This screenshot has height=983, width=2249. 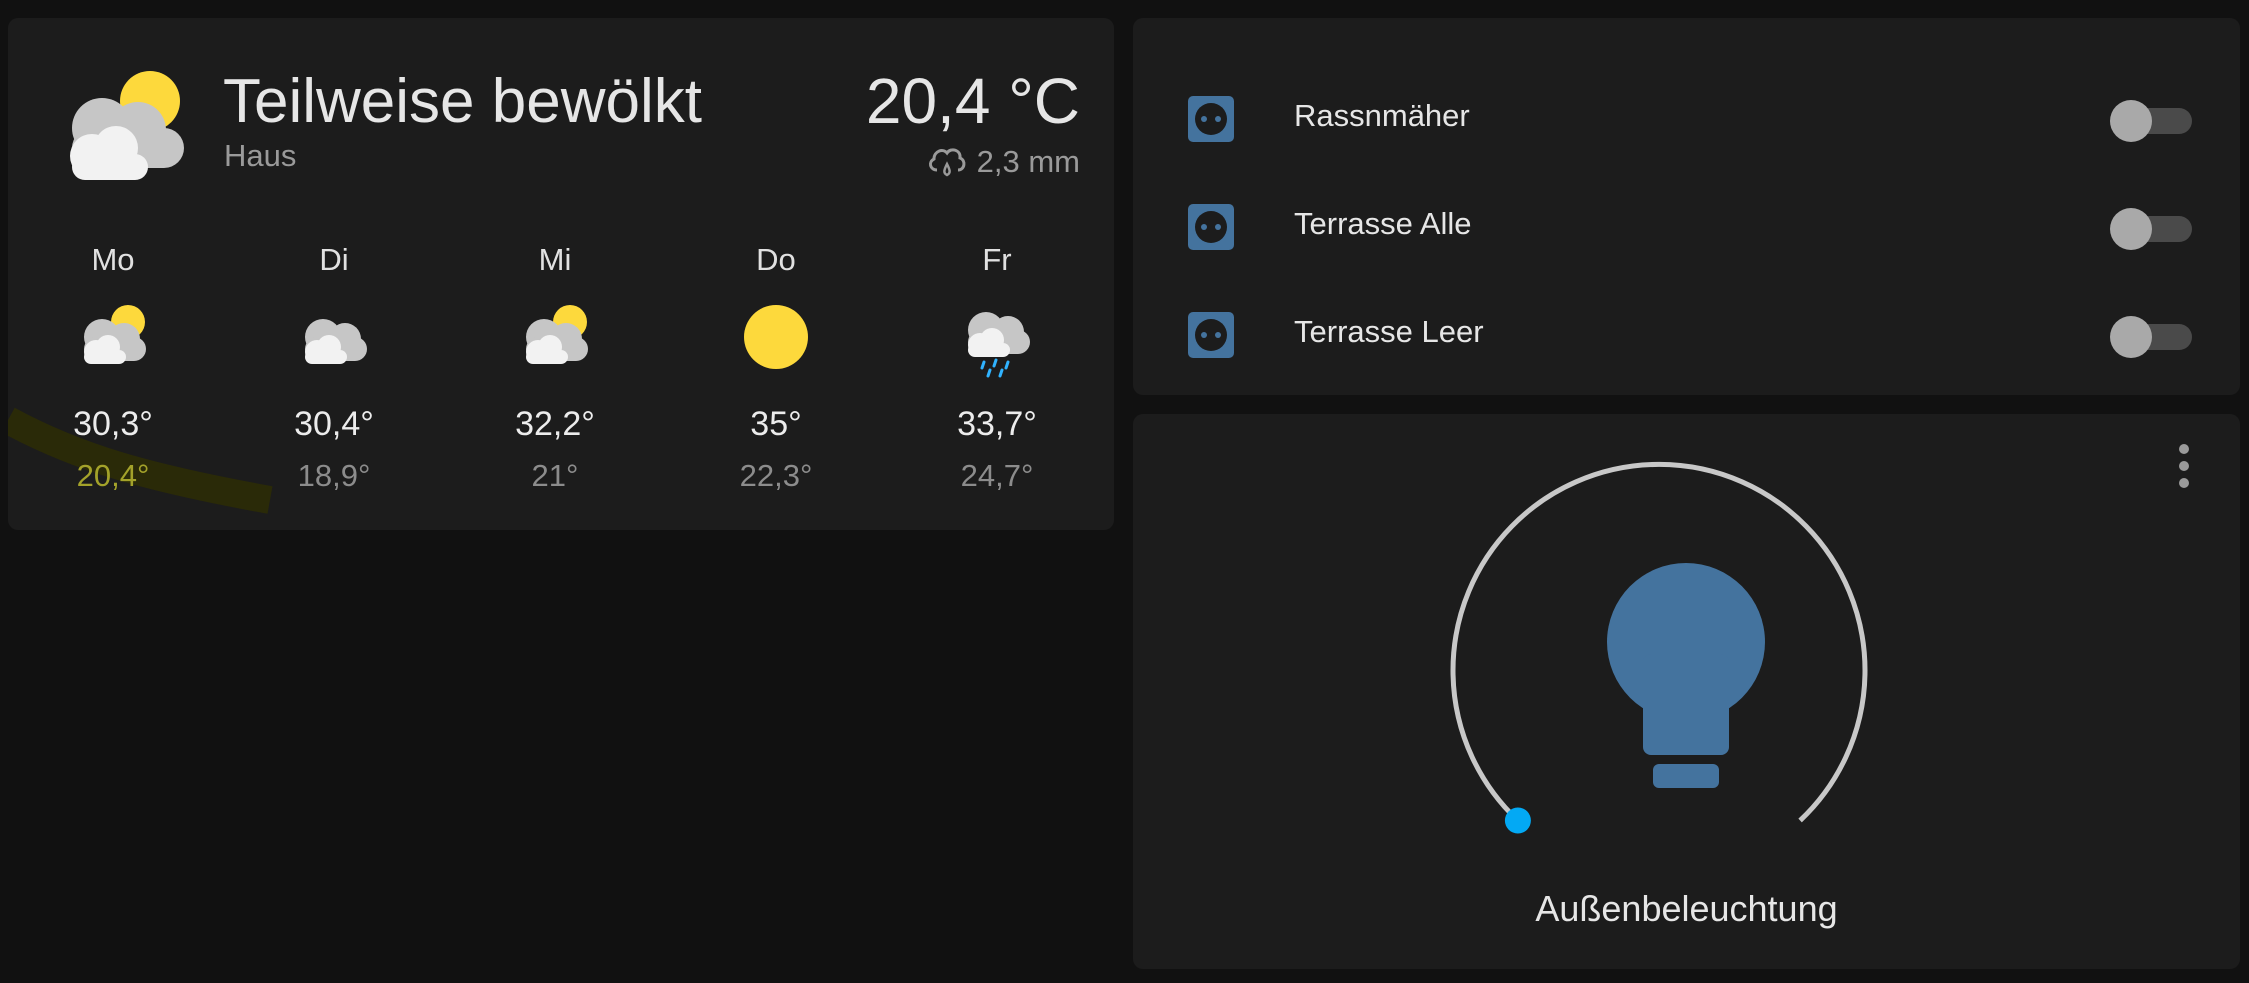 What do you see at coordinates (1686, 226) in the screenshot?
I see `switch-row: Terrasse Alle` at bounding box center [1686, 226].